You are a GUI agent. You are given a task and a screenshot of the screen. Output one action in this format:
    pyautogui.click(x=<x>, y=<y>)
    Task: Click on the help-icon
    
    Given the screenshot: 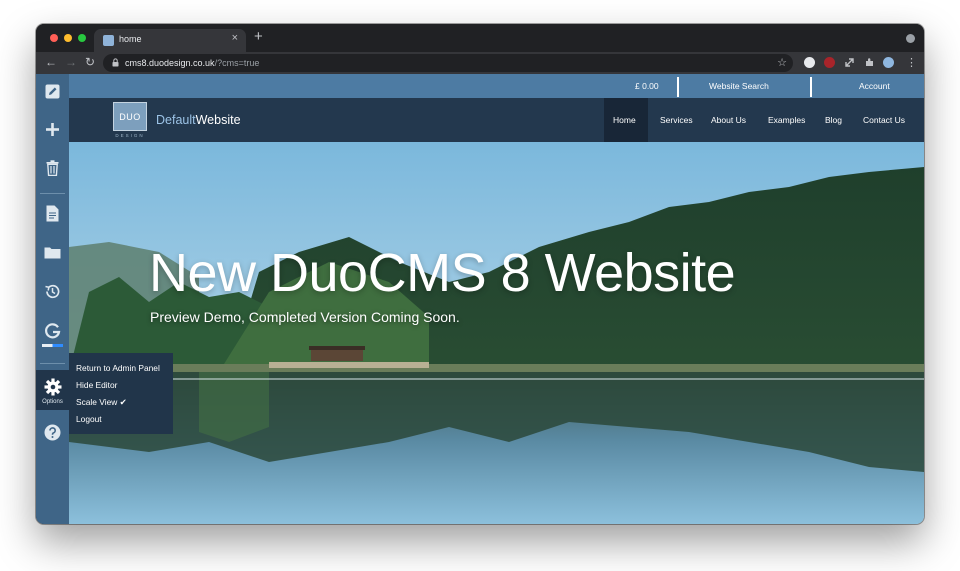 What is the action you would take?
    pyautogui.click(x=52, y=432)
    